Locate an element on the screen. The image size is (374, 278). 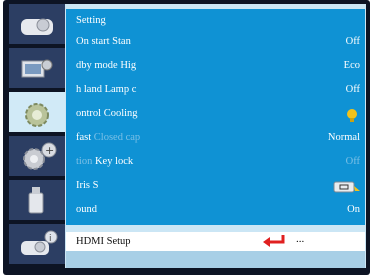
bottom-bar is located at coordinates (215, 259).